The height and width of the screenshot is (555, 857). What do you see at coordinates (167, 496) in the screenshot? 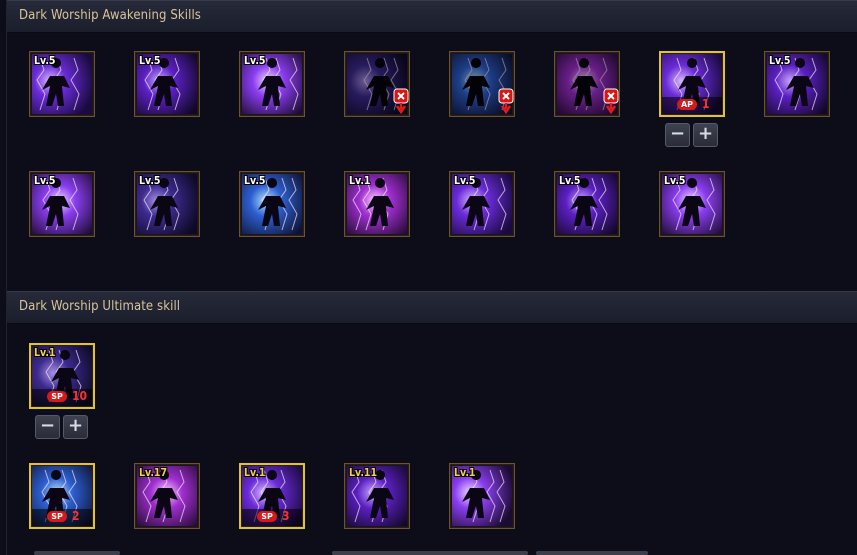
I see `skill-slot: Lv.17` at bounding box center [167, 496].